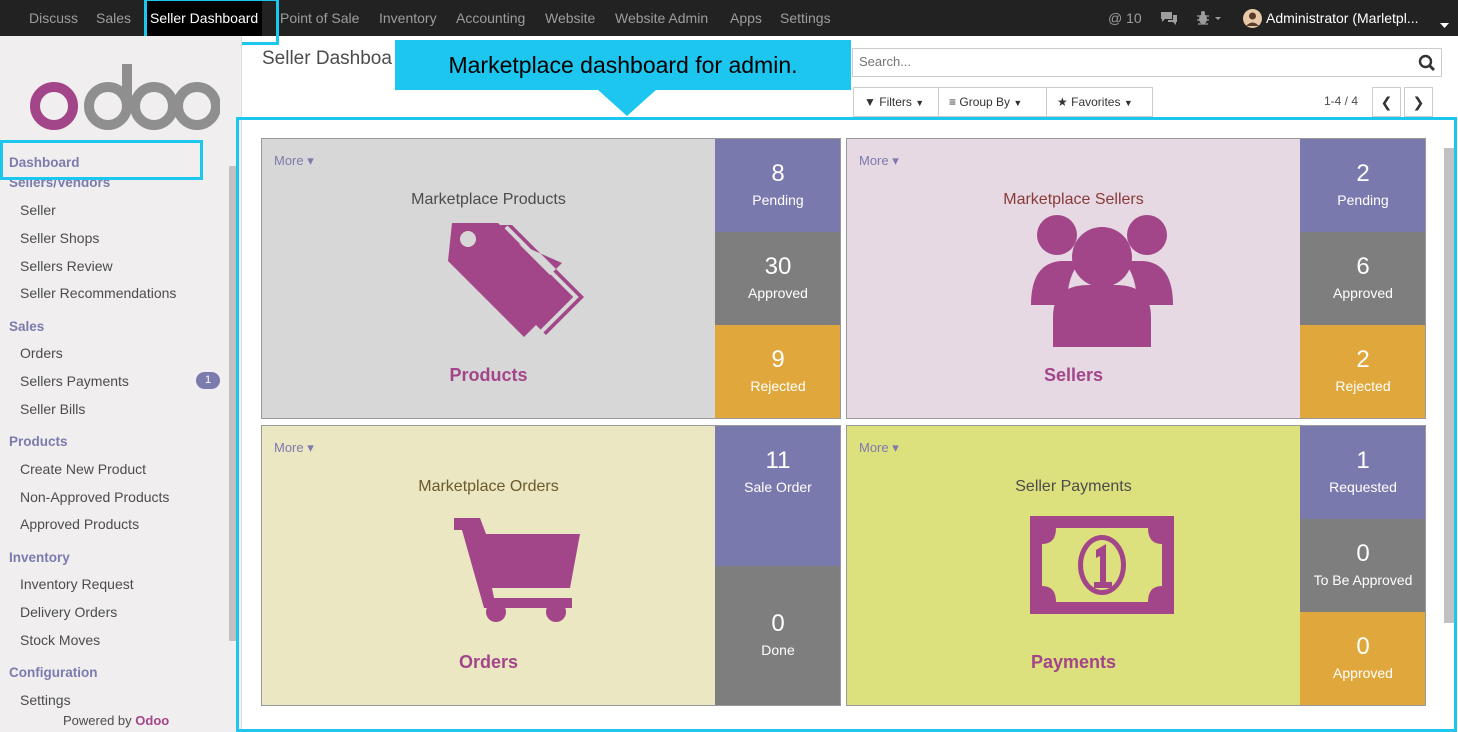  I want to click on group-by-button: ≡ Group By ▼, so click(992, 102).